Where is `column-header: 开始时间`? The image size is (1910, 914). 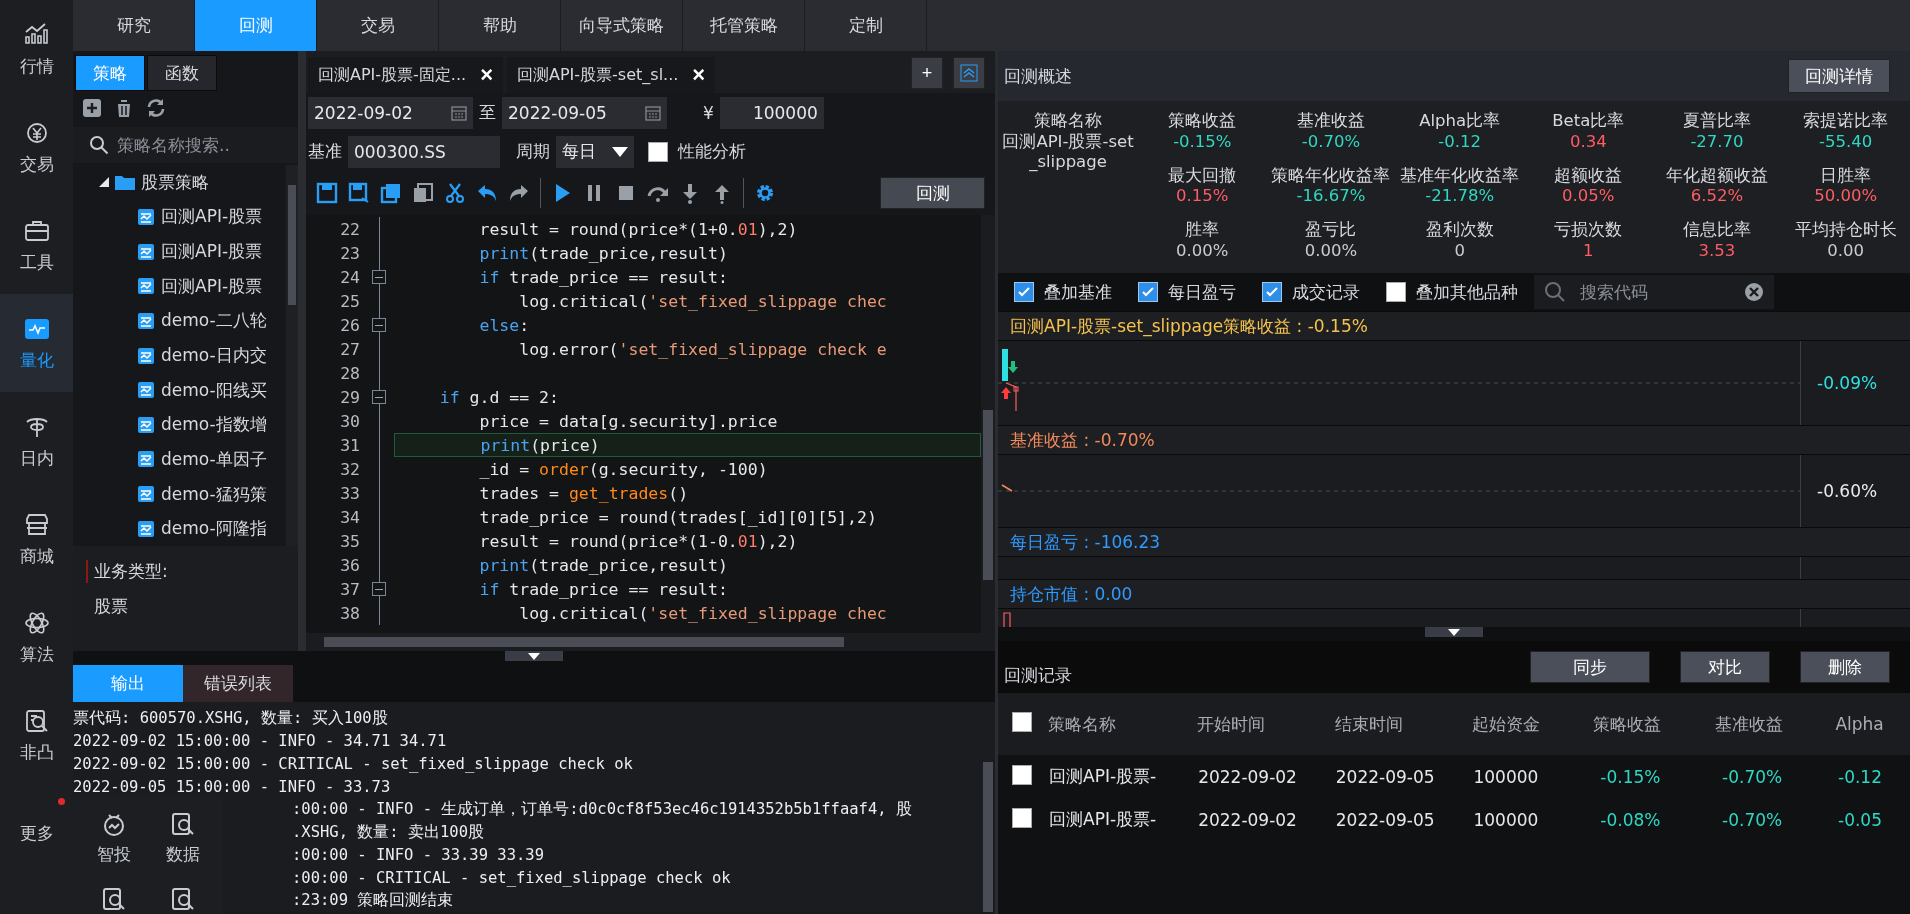
column-header: 开始时间 is located at coordinates (1231, 723).